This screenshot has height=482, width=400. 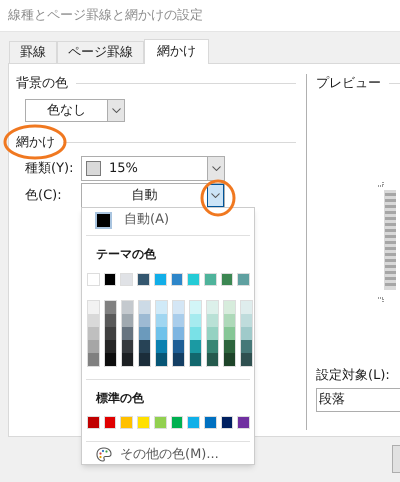 What do you see at coordinates (396, 459) in the screenshot?
I see `dialog-button` at bounding box center [396, 459].